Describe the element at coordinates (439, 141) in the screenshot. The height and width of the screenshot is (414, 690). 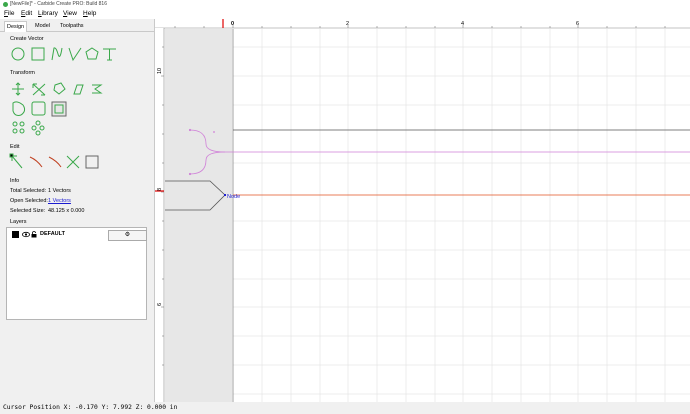
I see `vector-curve-pink-top` at that location.